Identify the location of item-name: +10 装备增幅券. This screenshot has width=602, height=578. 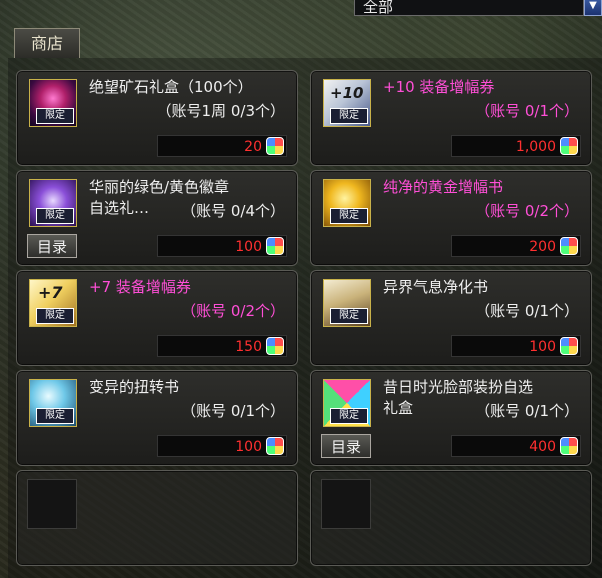
(439, 87).